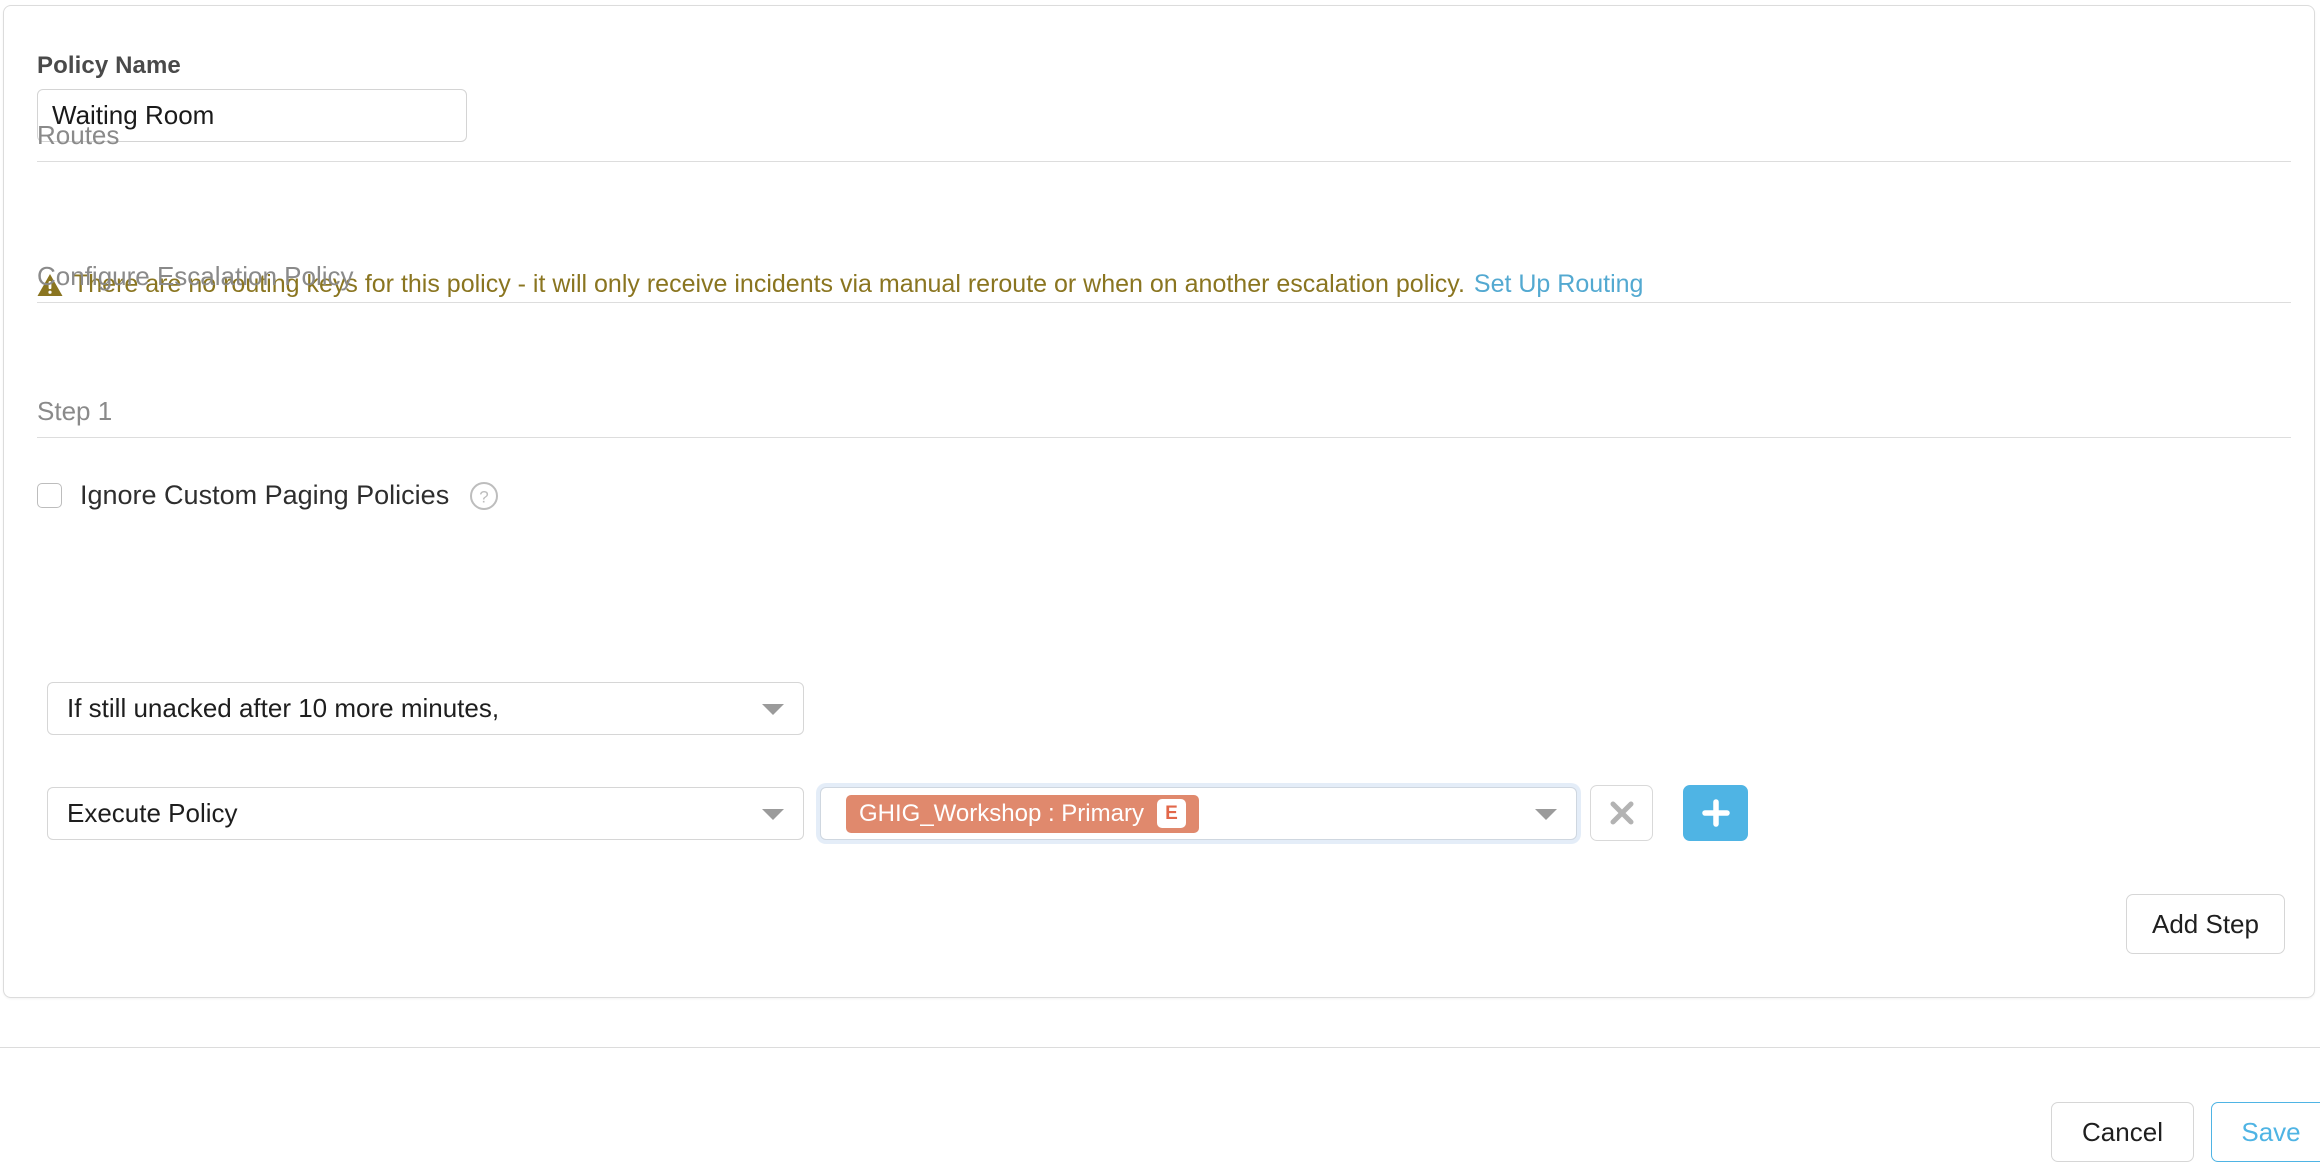  I want to click on plus-icon, so click(1715, 813).